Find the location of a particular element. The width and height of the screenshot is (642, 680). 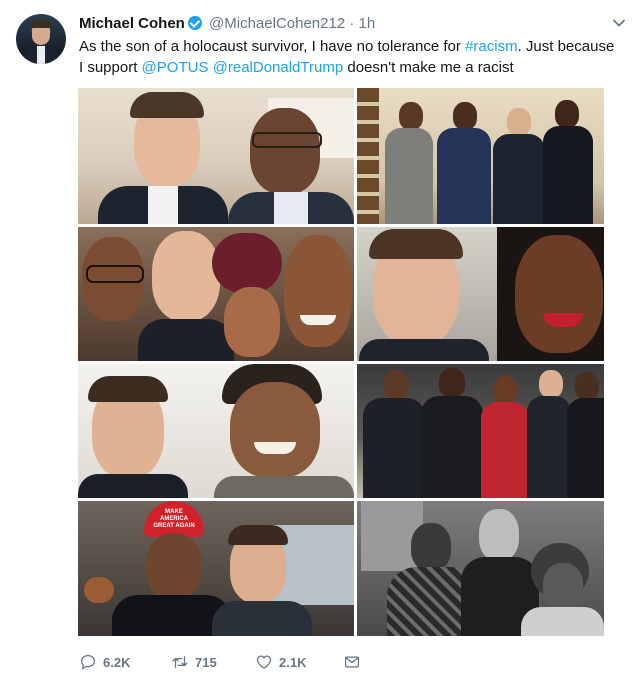

photo-3-person-glasses is located at coordinates (115, 274).